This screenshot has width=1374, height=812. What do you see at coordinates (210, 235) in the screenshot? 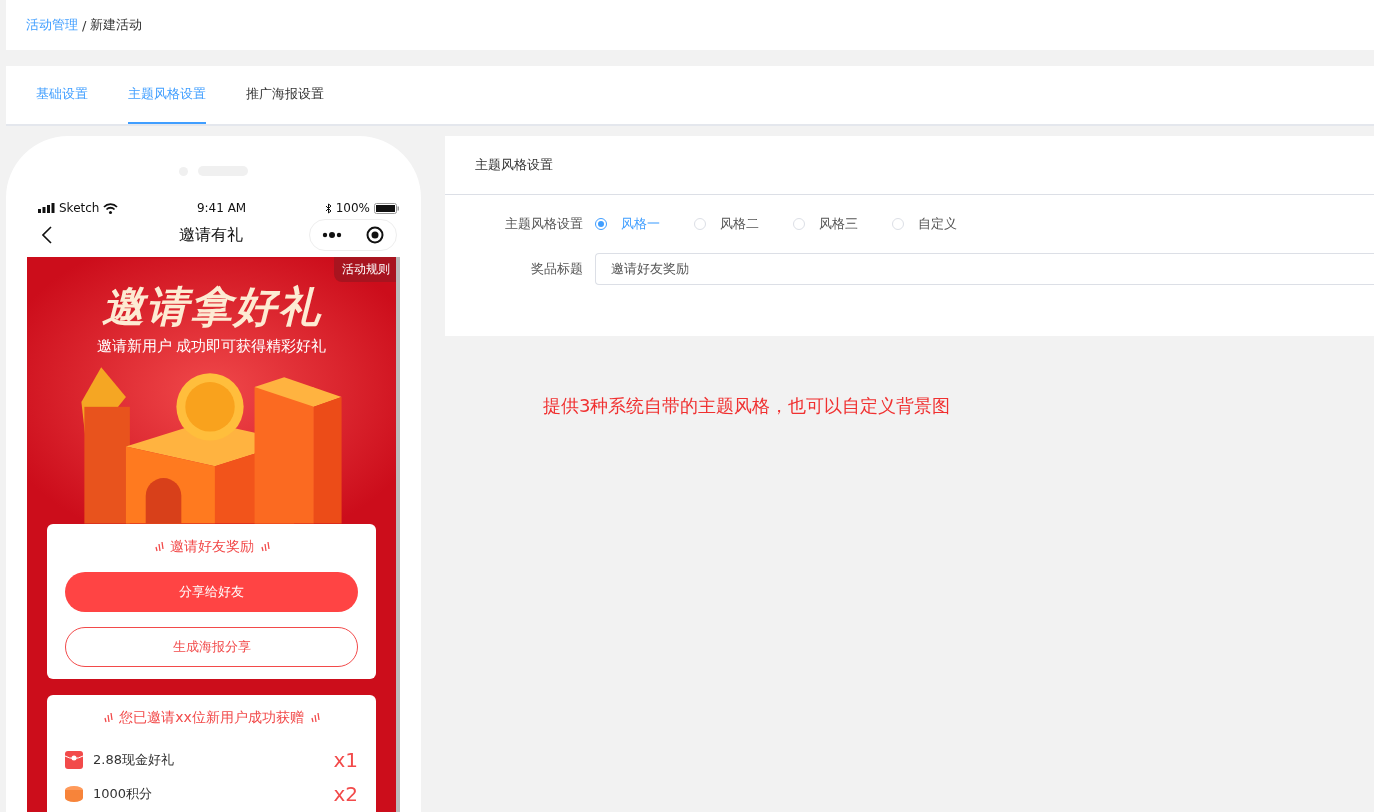
I see `page-title: 邀请有礼` at bounding box center [210, 235].